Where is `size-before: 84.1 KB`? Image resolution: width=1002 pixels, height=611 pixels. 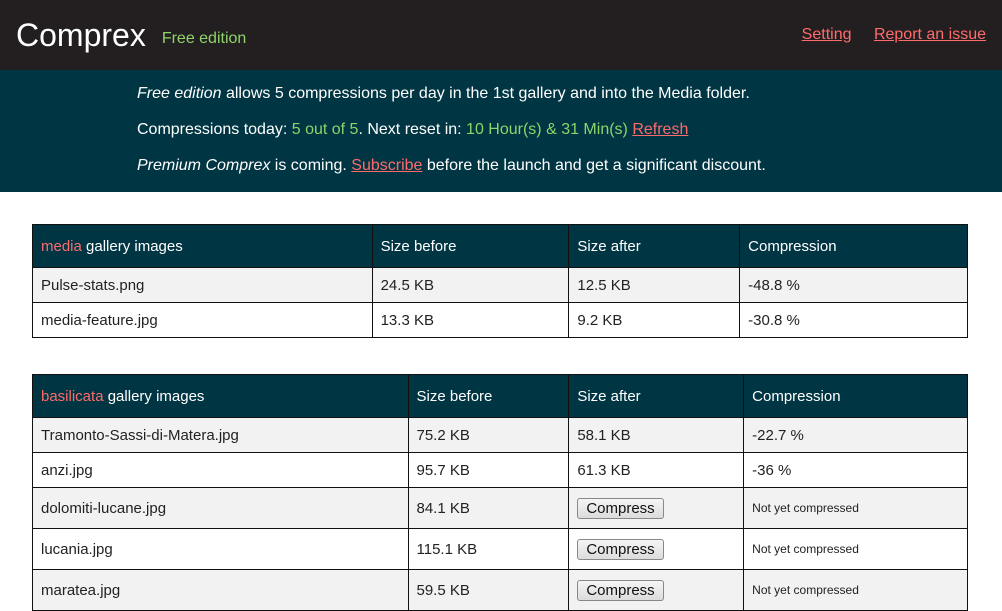 size-before: 84.1 KB is located at coordinates (488, 508).